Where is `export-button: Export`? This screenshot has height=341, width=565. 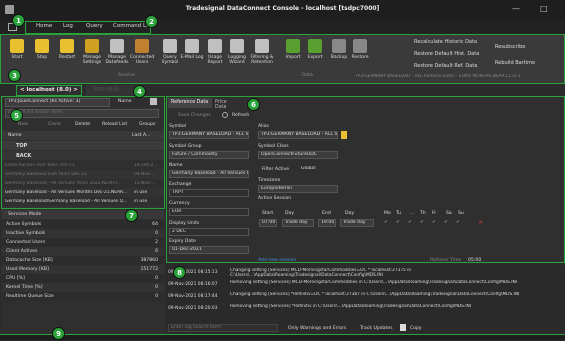 export-button: Export is located at coordinates (315, 49).